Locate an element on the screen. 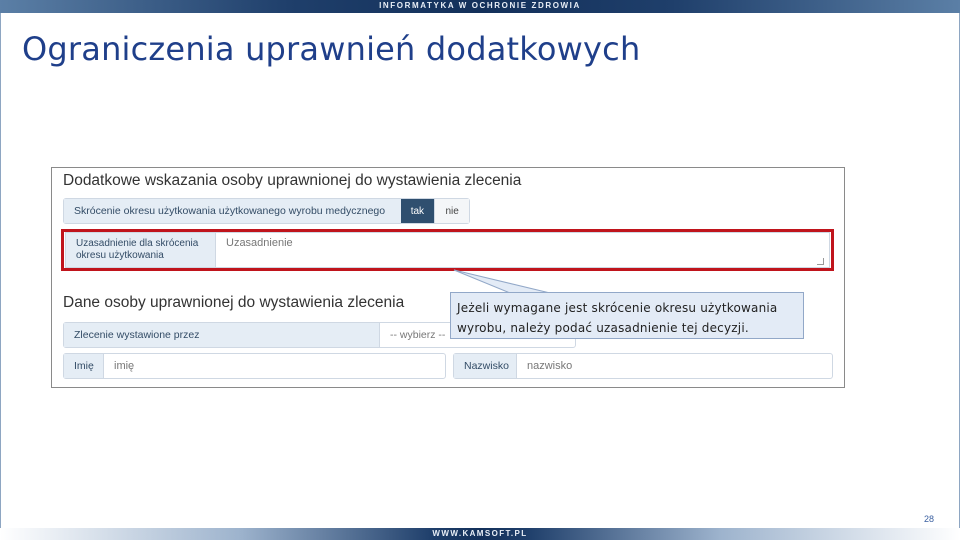  top-banner-text: INFORMATYKA W OCHRONIE ZDROWIA is located at coordinates (480, 5).